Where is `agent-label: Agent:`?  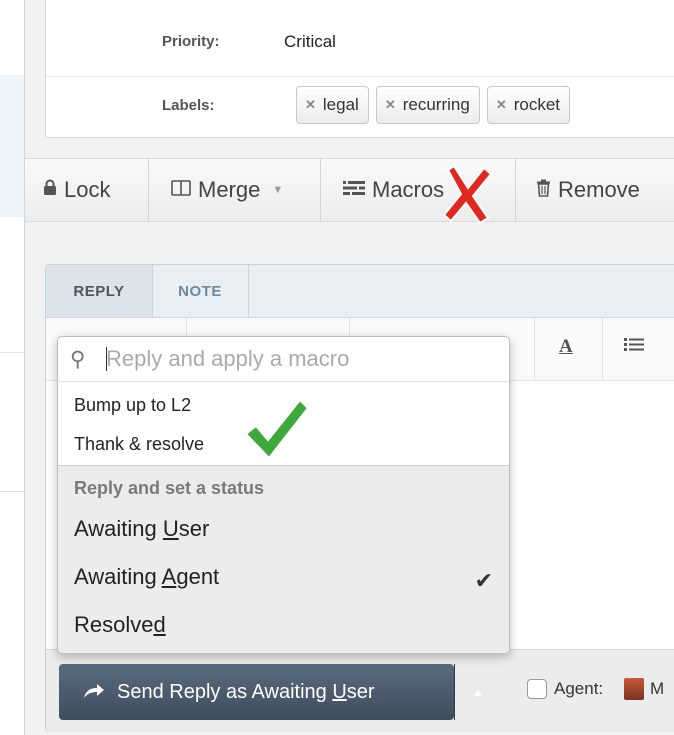 agent-label: Agent: is located at coordinates (579, 688).